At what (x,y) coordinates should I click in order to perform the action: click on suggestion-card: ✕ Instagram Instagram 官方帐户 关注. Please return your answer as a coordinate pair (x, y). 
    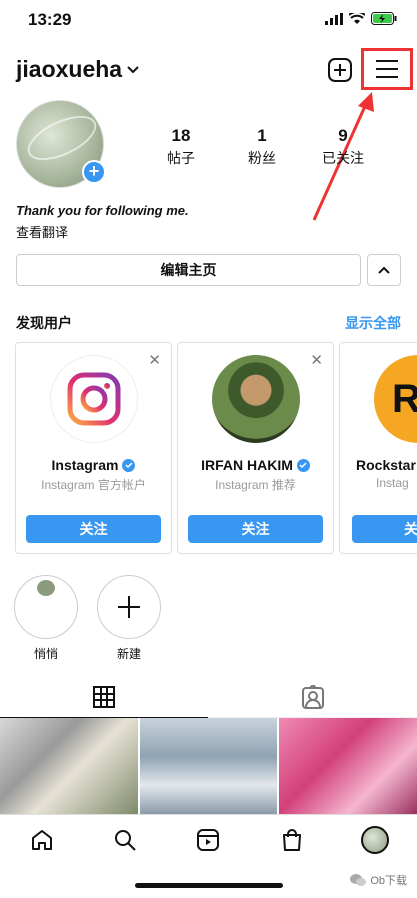
    Looking at the image, I should click on (93, 448).